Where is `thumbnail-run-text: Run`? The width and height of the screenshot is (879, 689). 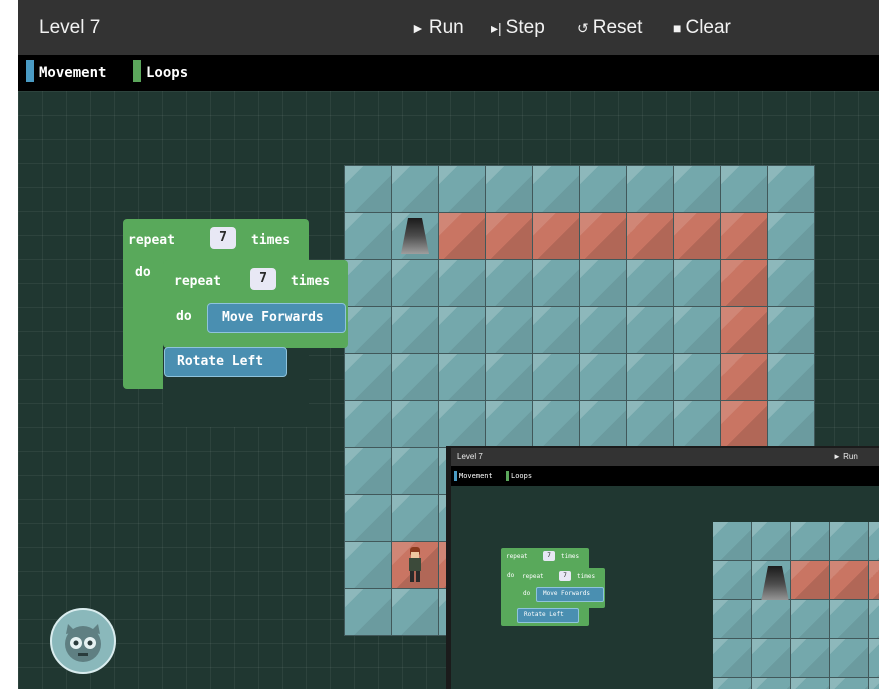 thumbnail-run-text: Run is located at coordinates (850, 456).